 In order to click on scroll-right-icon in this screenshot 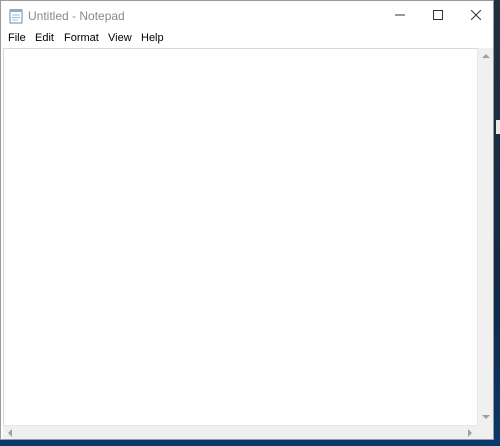, I will do `click(470, 433)`.